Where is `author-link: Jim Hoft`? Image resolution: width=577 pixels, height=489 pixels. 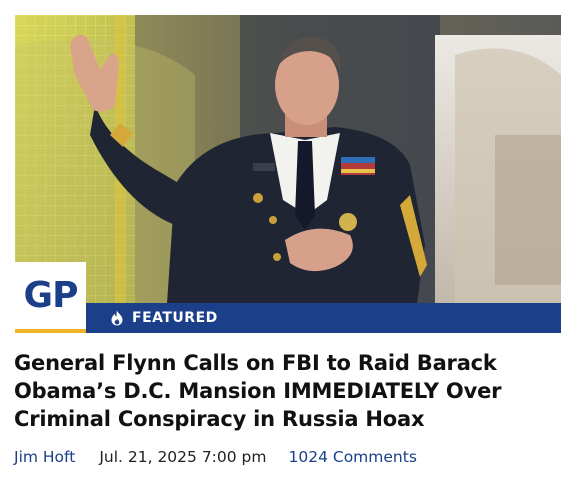 author-link: Jim Hoft is located at coordinates (44, 457).